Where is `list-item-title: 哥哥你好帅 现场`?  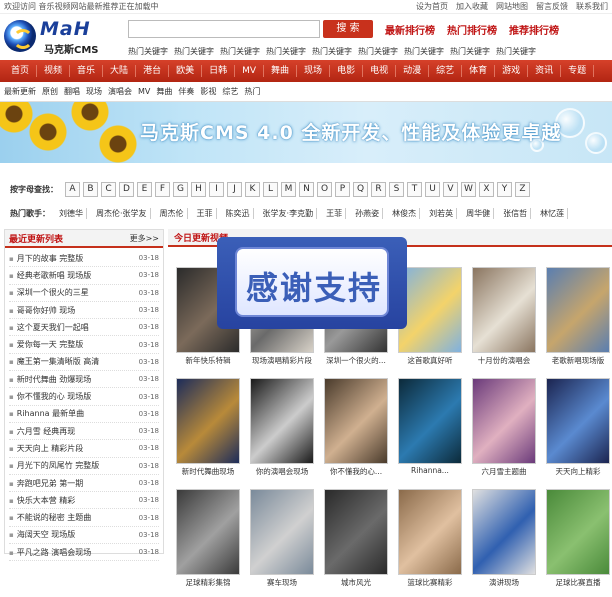
list-item-title: 哥哥你好帅 现场 is located at coordinates (71, 310).